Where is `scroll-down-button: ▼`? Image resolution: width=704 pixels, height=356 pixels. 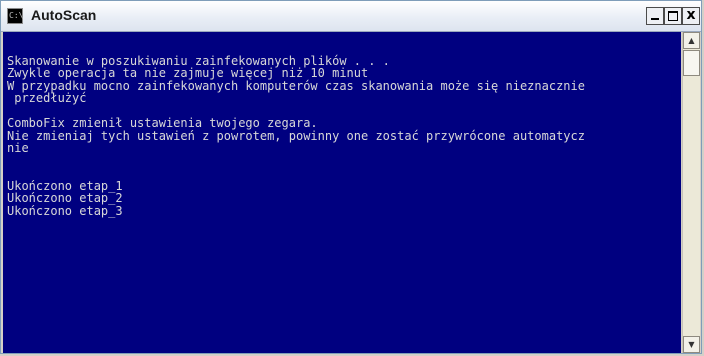
scroll-down-button: ▼ is located at coordinates (691, 344).